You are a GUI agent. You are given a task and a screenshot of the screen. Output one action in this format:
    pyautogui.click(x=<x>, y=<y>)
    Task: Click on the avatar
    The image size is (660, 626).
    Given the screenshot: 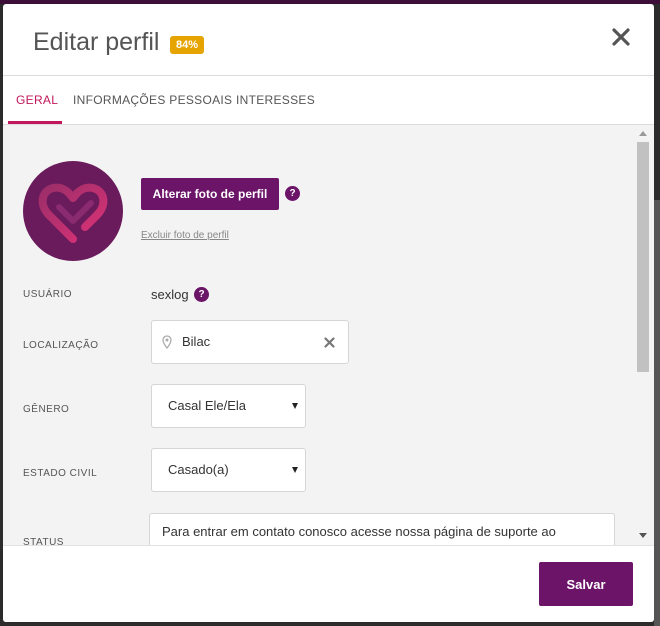 What is the action you would take?
    pyautogui.click(x=73, y=211)
    